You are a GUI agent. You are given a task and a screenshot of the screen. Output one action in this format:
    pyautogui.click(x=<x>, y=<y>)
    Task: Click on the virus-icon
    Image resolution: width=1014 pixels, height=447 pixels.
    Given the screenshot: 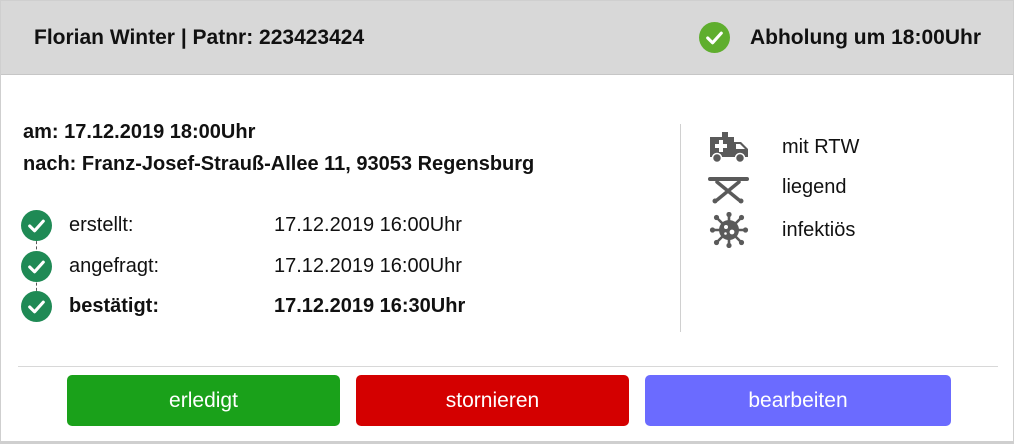 What is the action you would take?
    pyautogui.click(x=729, y=230)
    